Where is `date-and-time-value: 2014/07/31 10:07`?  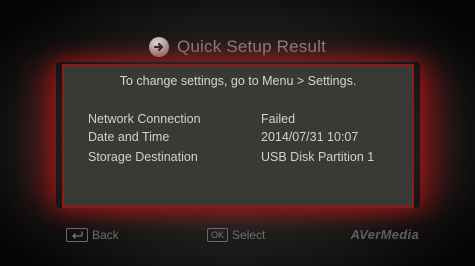
date-and-time-value: 2014/07/31 10:07 is located at coordinates (310, 137).